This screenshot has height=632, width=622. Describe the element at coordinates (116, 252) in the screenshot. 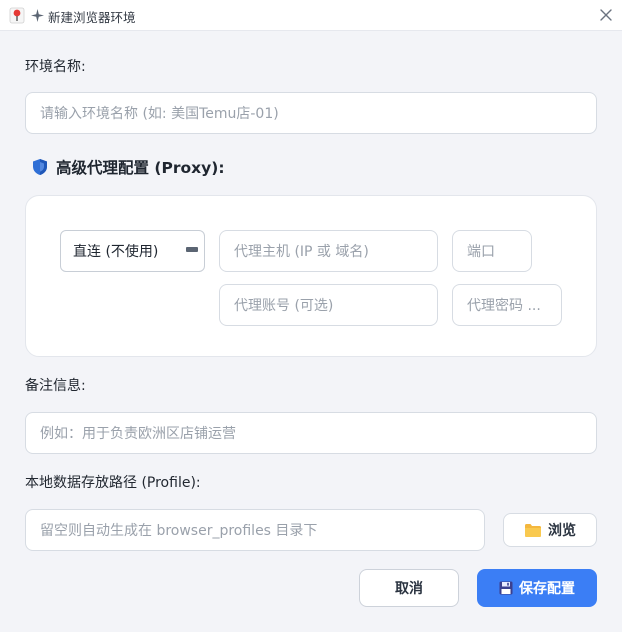

I see `proxy-mode-value: 直连 (不使用)` at that location.